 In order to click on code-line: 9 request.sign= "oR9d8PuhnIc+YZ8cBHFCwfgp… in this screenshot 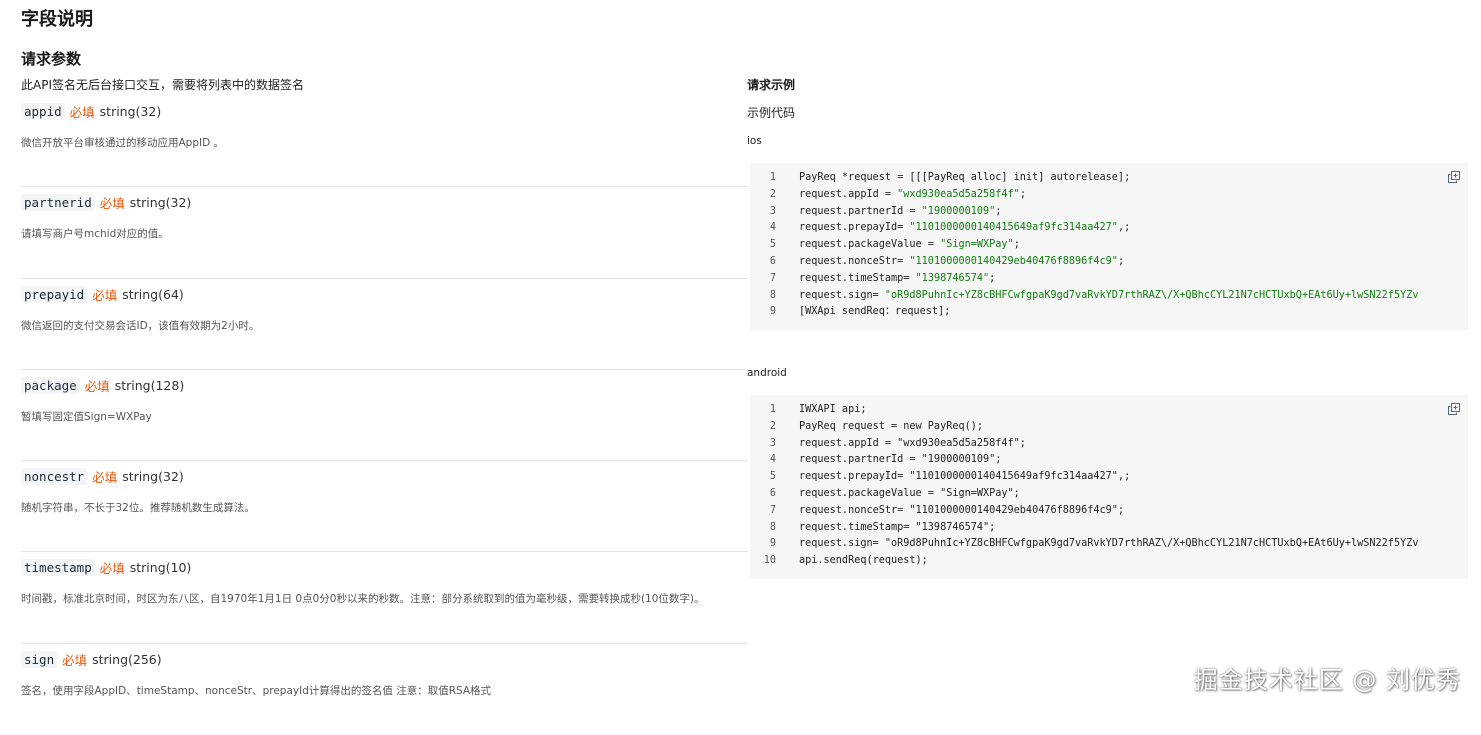, I will do `click(1109, 544)`.